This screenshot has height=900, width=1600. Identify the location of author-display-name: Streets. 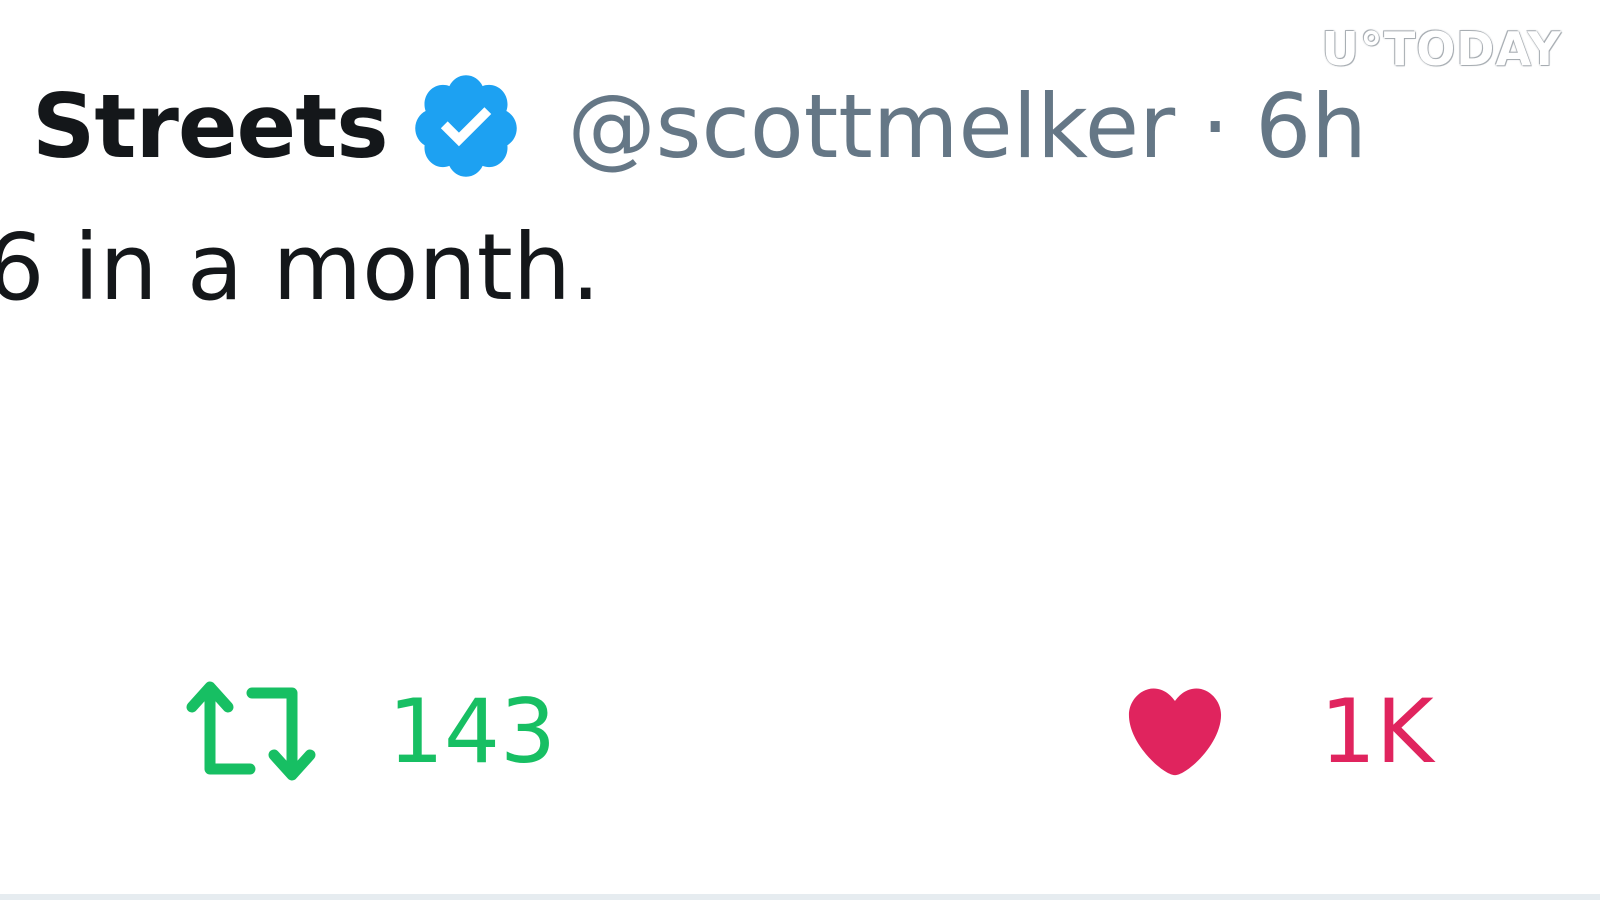
(210, 126).